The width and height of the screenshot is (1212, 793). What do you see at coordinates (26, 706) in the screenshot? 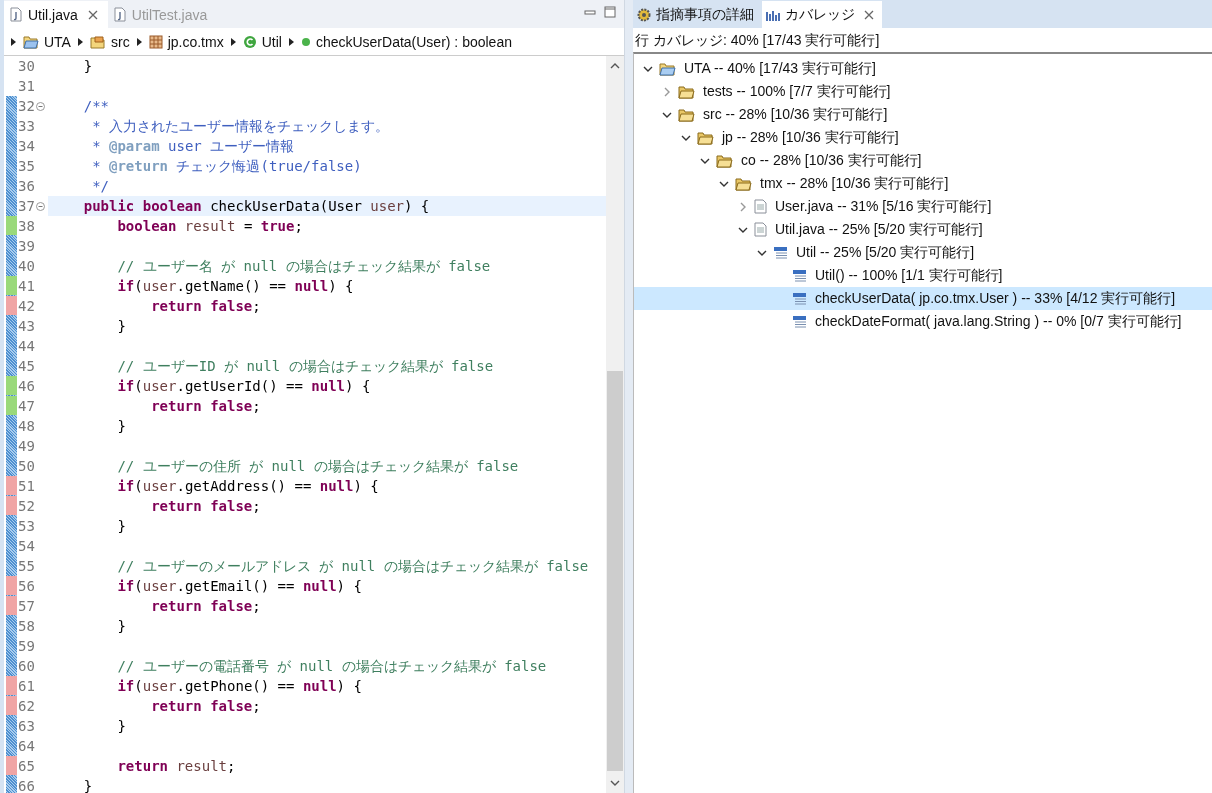
I see `line-number: 62` at bounding box center [26, 706].